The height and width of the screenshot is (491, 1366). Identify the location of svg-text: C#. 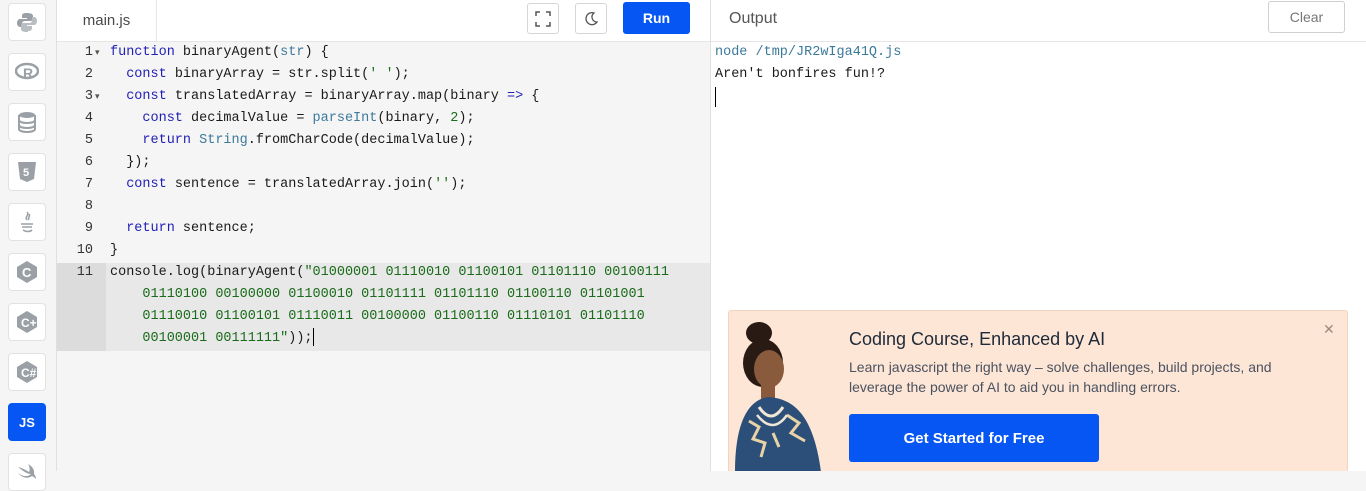
(29, 373).